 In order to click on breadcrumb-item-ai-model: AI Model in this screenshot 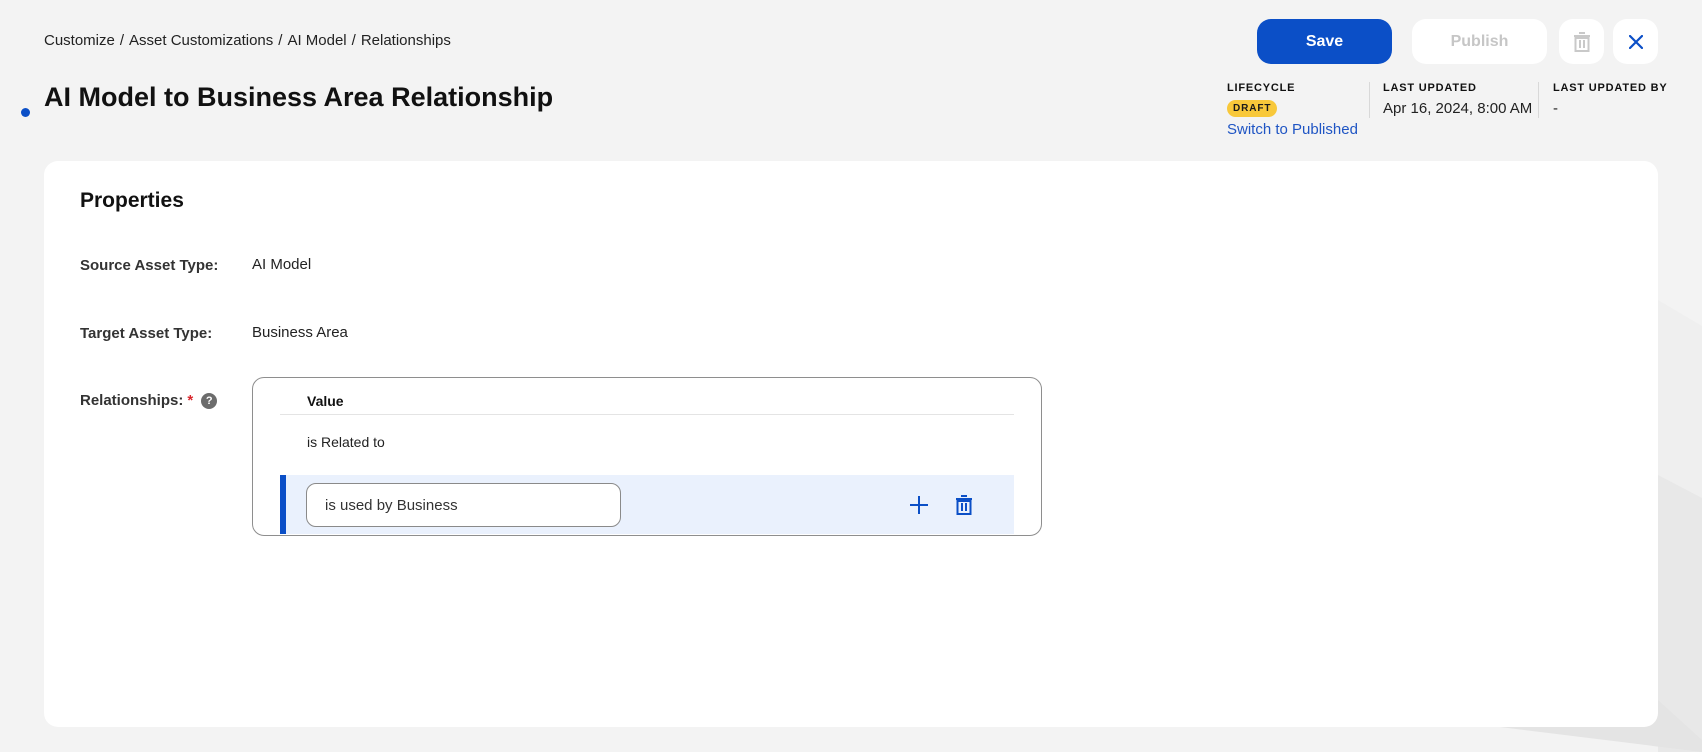, I will do `click(316, 40)`.